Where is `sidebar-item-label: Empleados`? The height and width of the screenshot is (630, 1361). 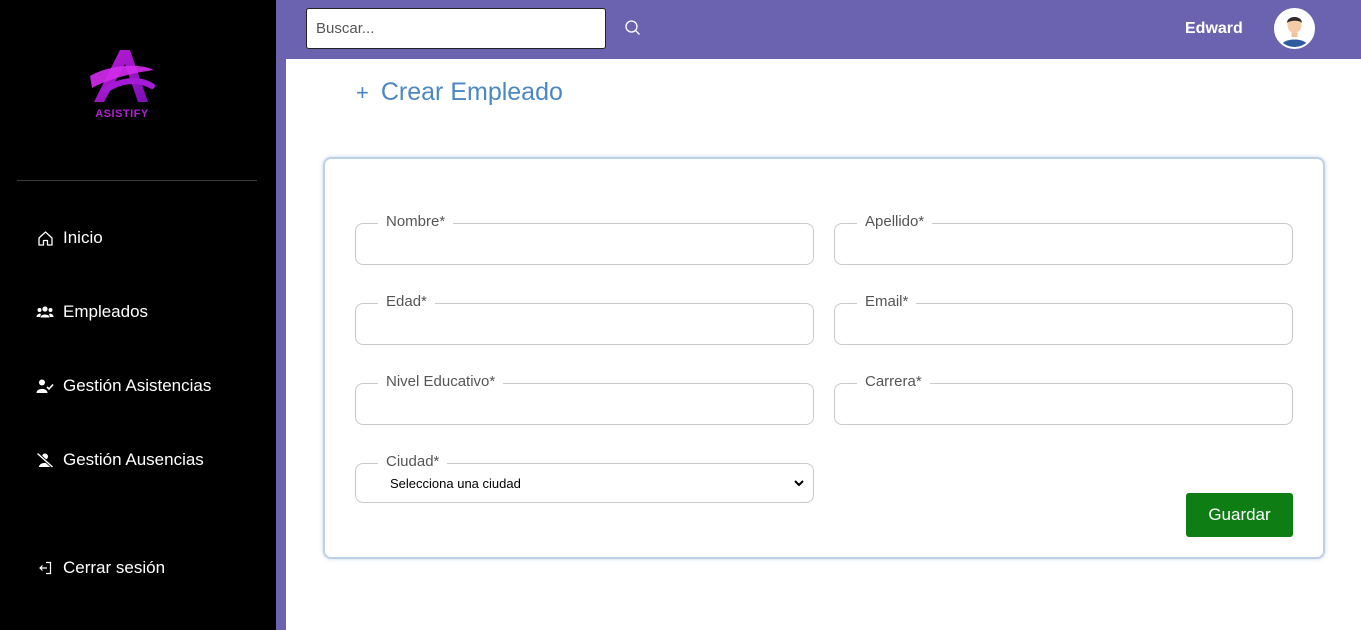
sidebar-item-label: Empleados is located at coordinates (106, 311).